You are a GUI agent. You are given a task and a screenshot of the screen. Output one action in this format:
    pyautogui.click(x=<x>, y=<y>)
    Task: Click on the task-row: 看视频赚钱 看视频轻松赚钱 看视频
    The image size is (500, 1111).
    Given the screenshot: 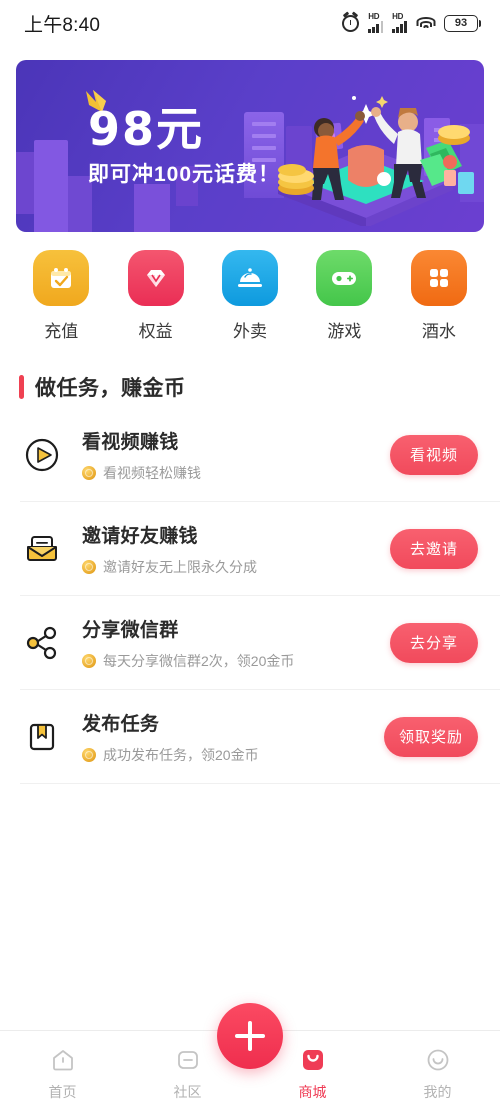 What is the action you would take?
    pyautogui.click(x=260, y=455)
    